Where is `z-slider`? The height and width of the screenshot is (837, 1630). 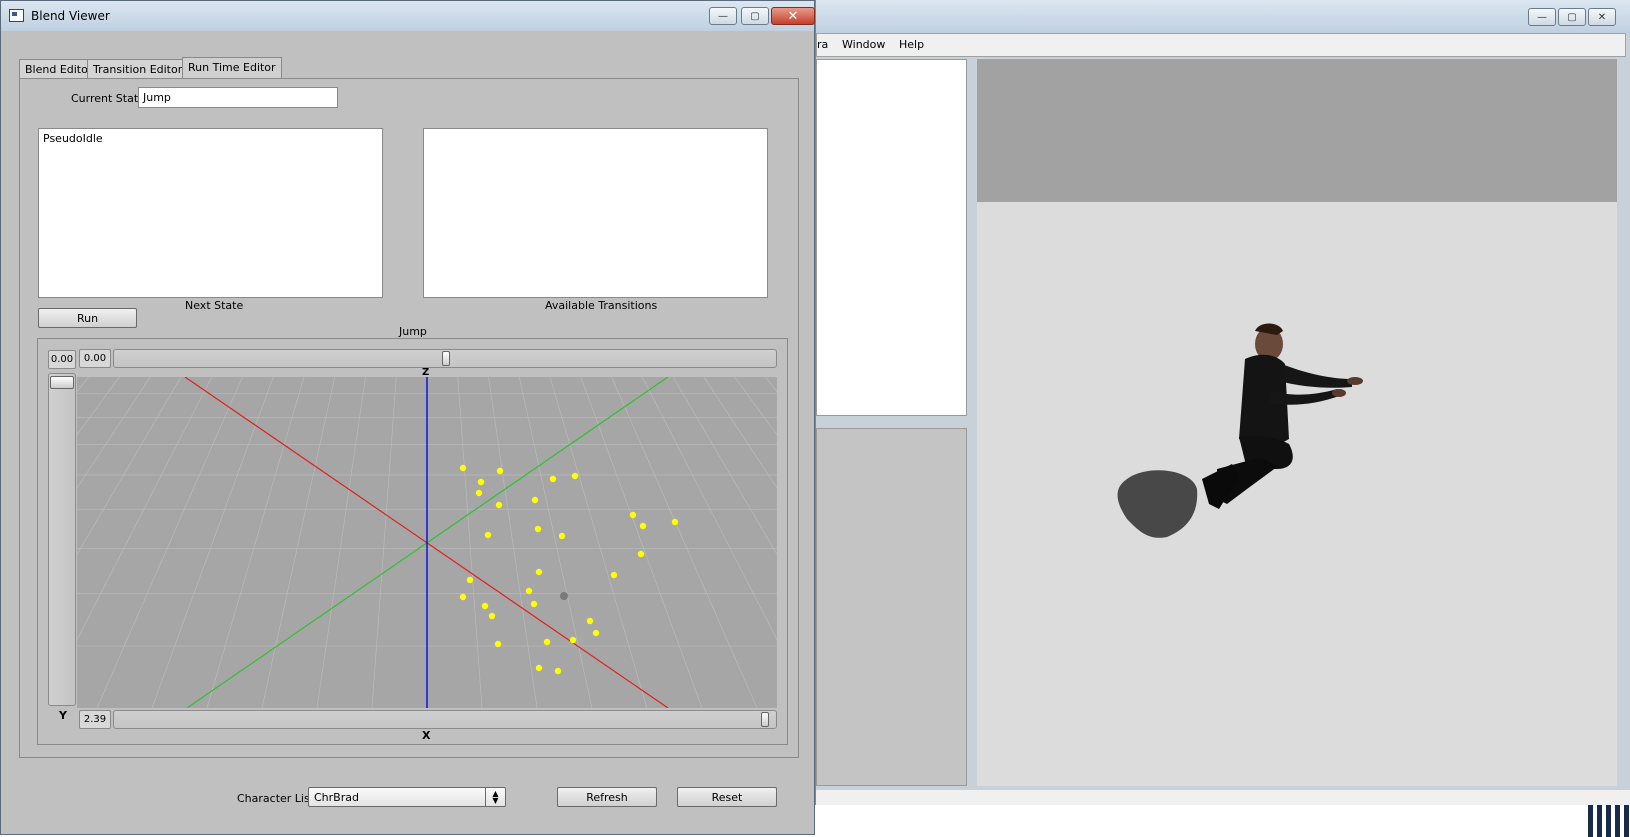
z-slider is located at coordinates (445, 358).